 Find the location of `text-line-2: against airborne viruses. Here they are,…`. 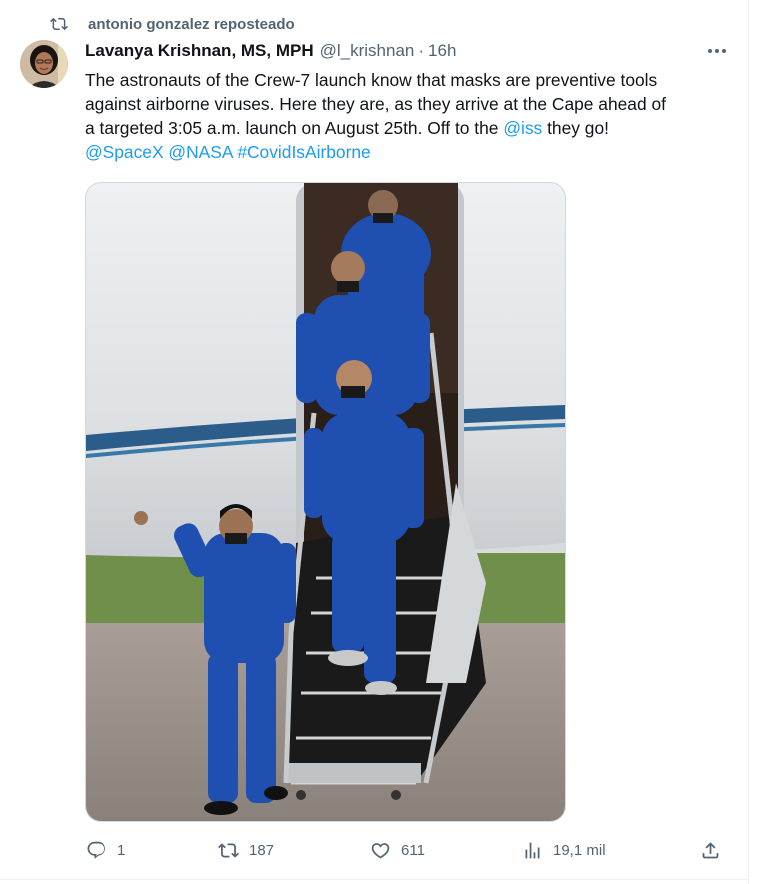

text-line-2: against airborne viruses. Here they are,… is located at coordinates (375, 104).